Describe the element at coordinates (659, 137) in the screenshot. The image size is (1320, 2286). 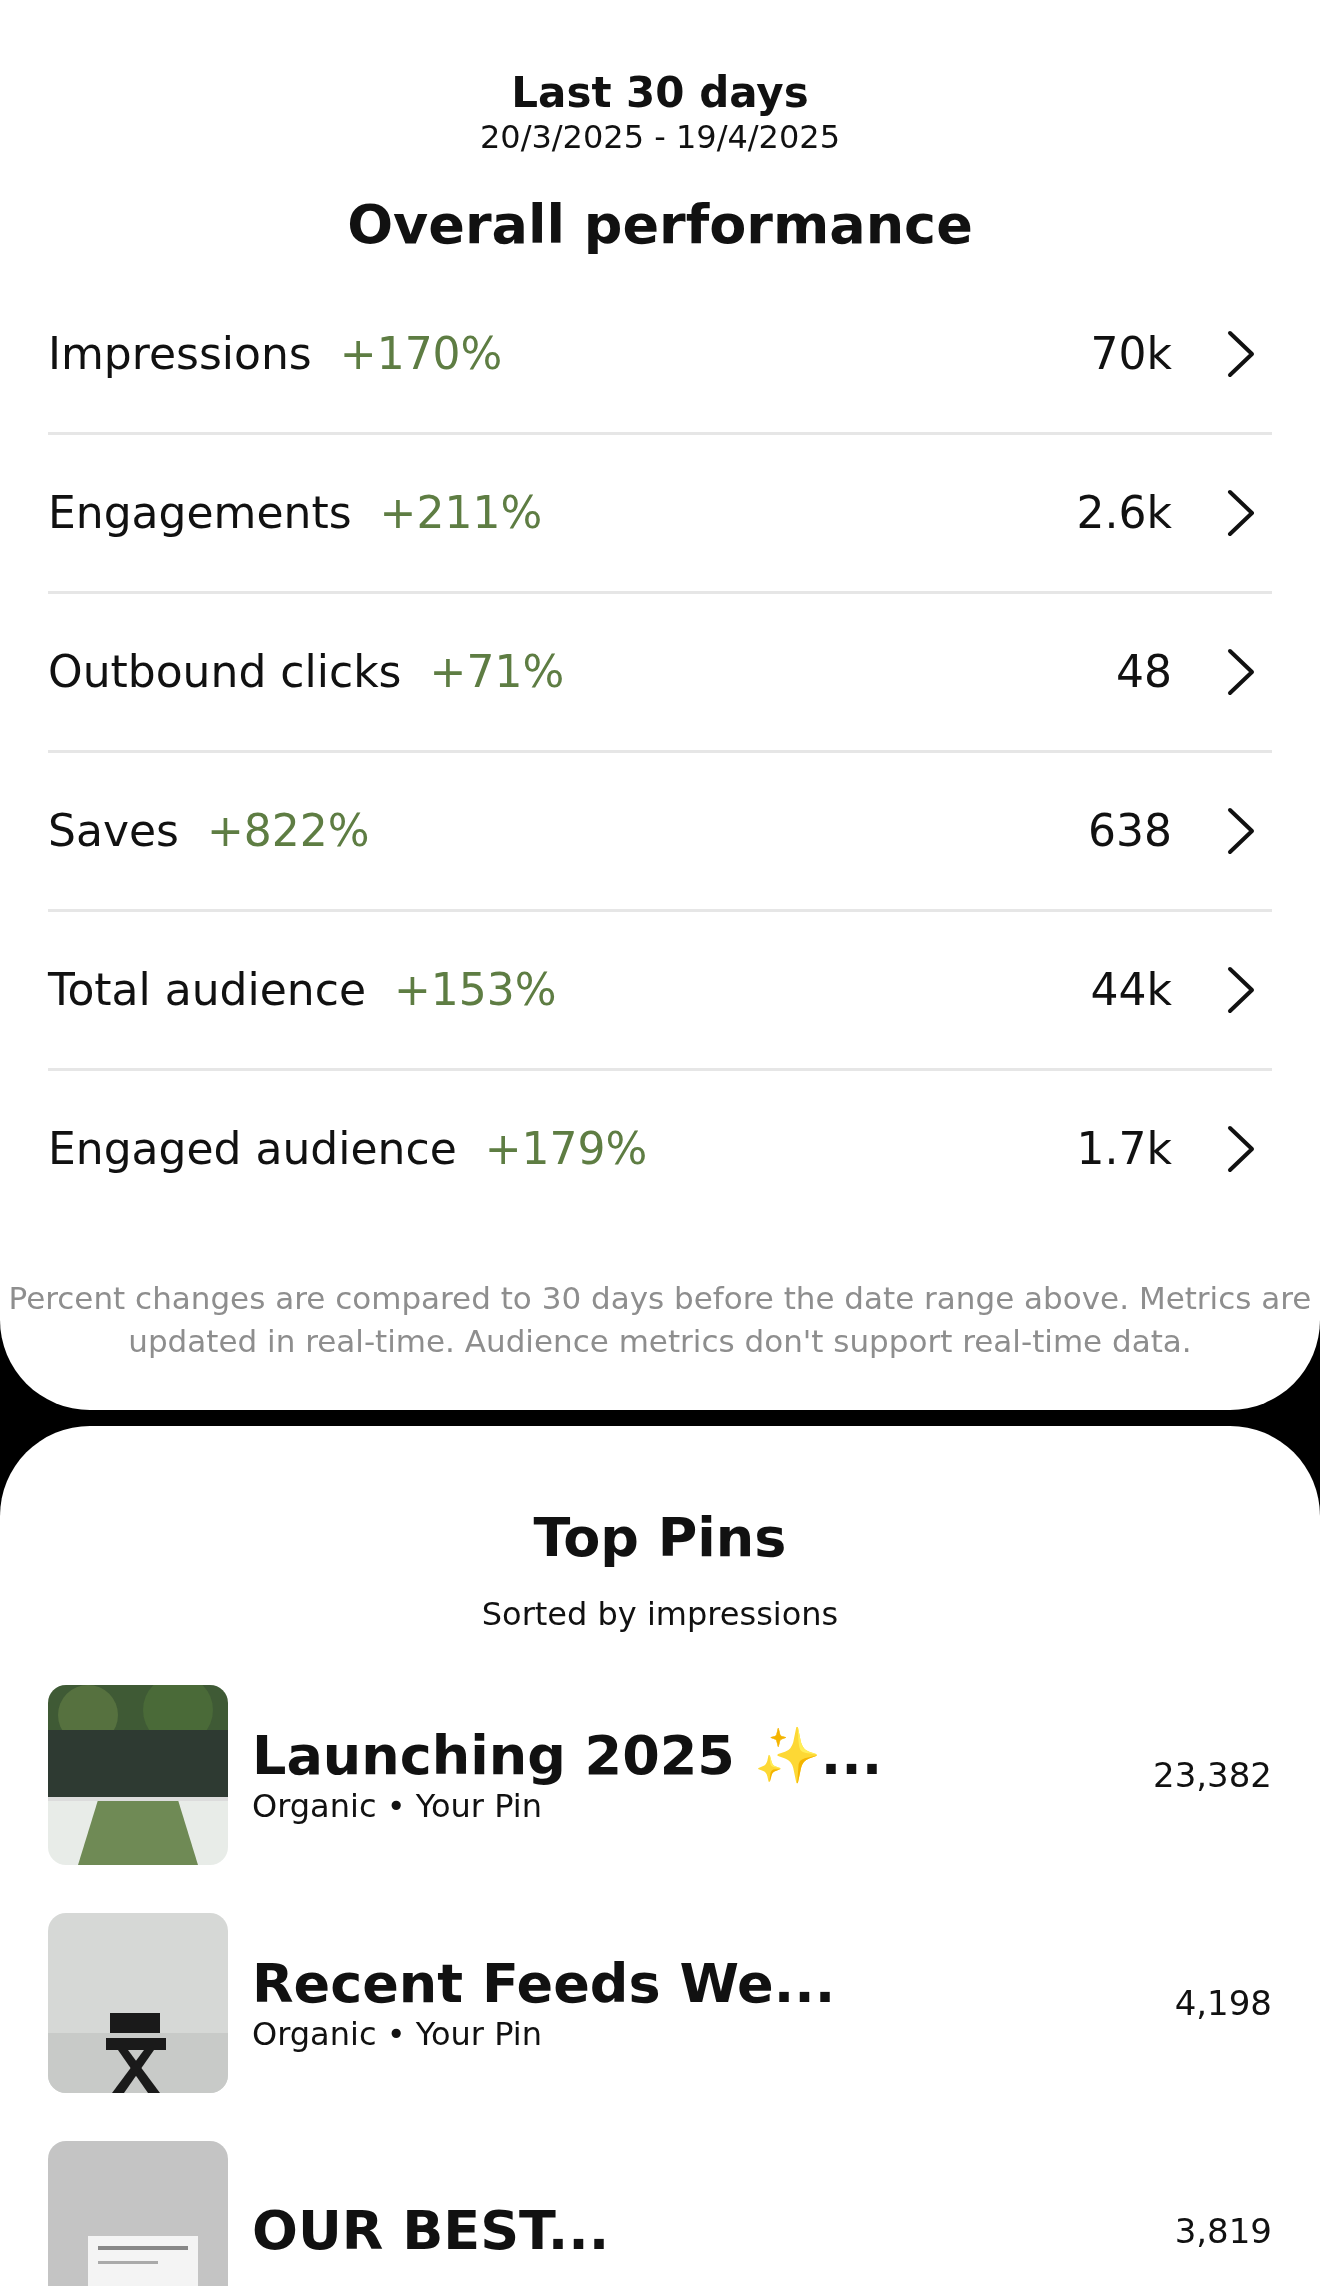
I see `date-range: 20/3/2025 - 19/4/2025` at that location.